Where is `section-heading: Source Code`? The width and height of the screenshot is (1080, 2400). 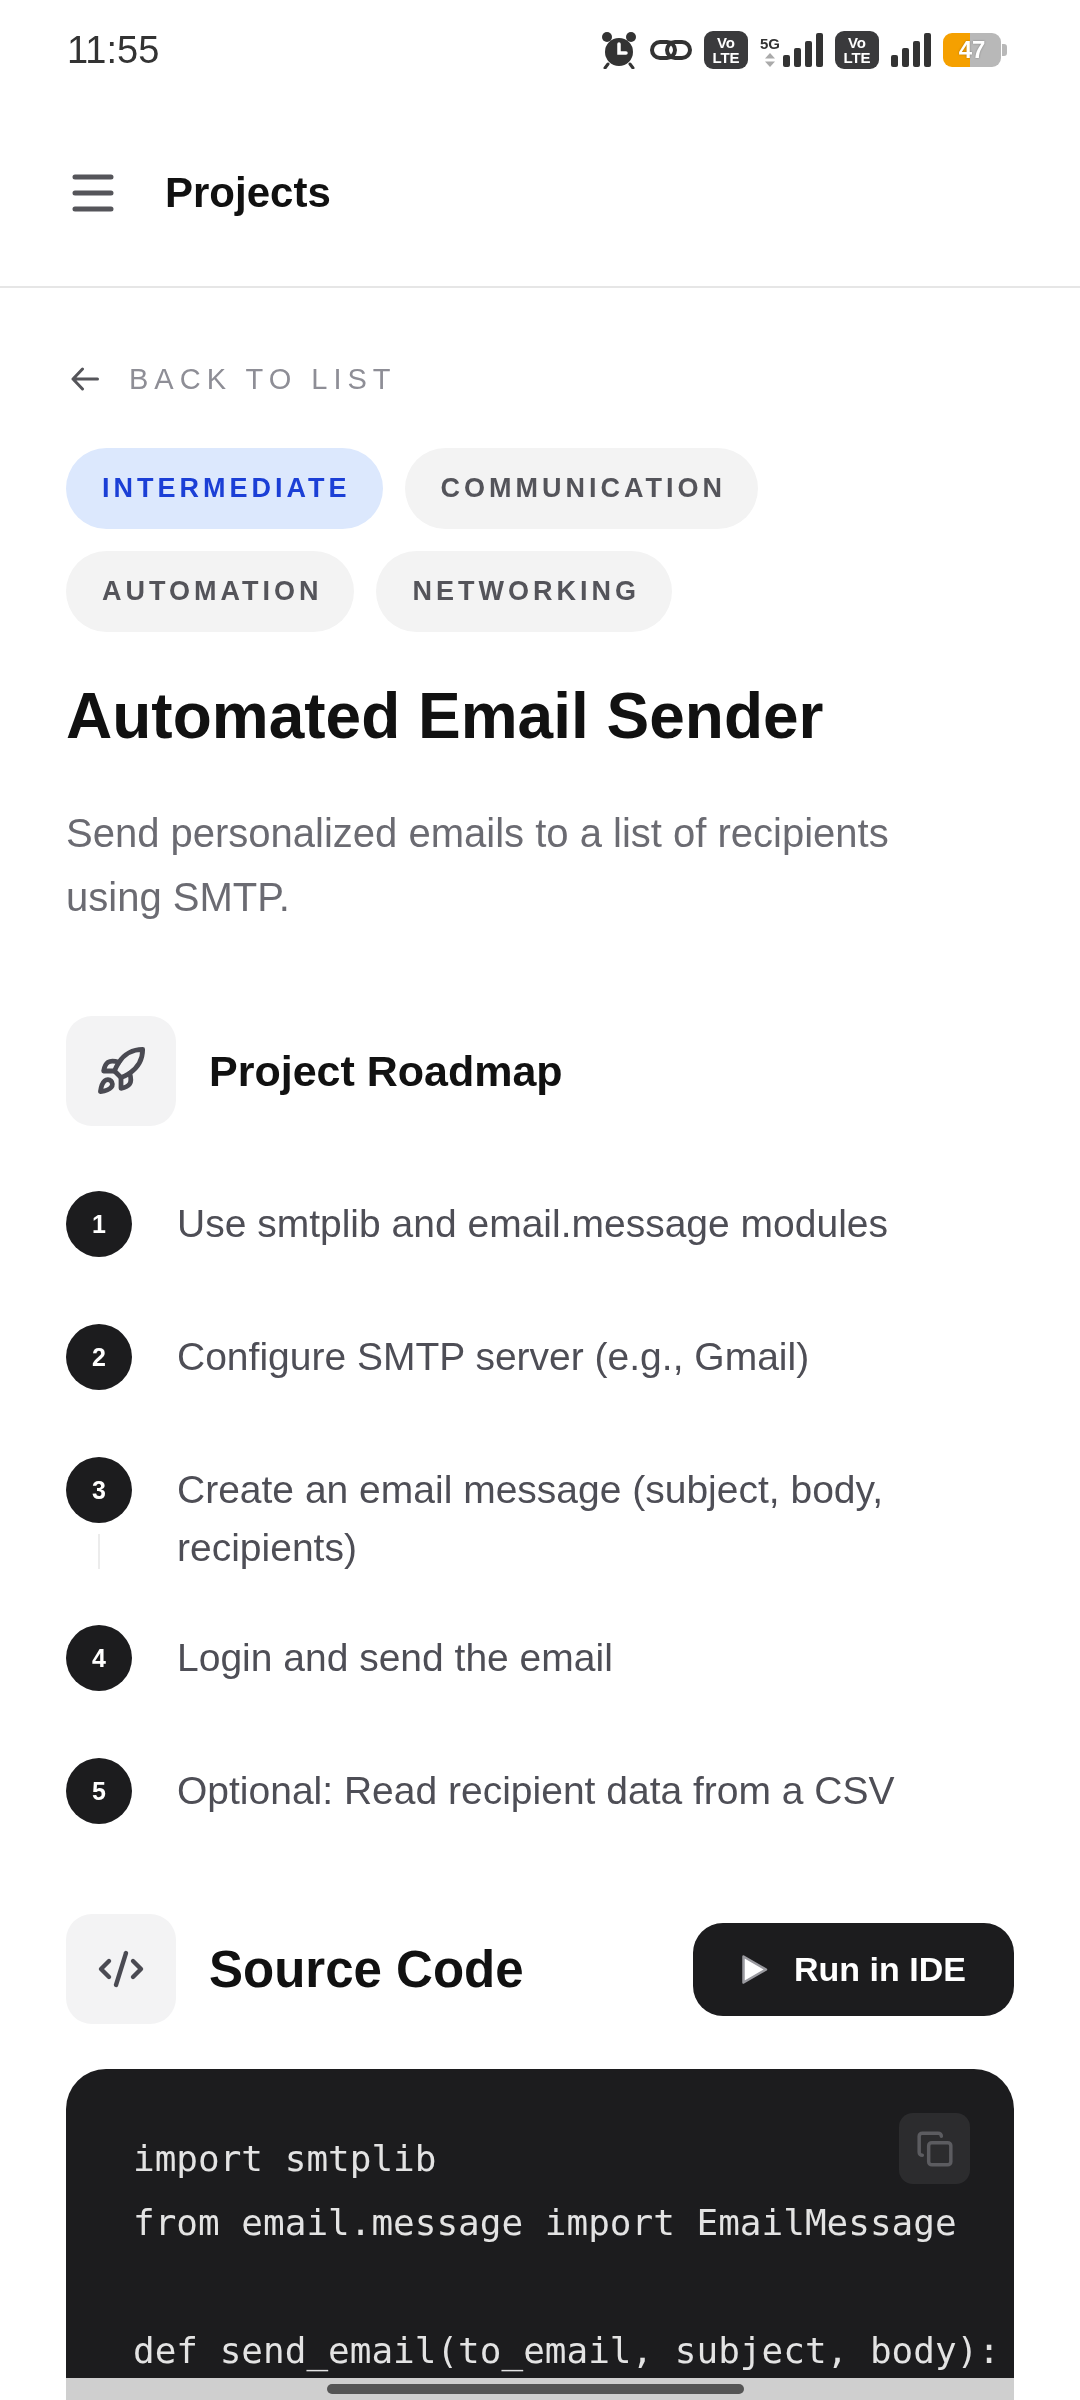 section-heading: Source Code is located at coordinates (366, 1969).